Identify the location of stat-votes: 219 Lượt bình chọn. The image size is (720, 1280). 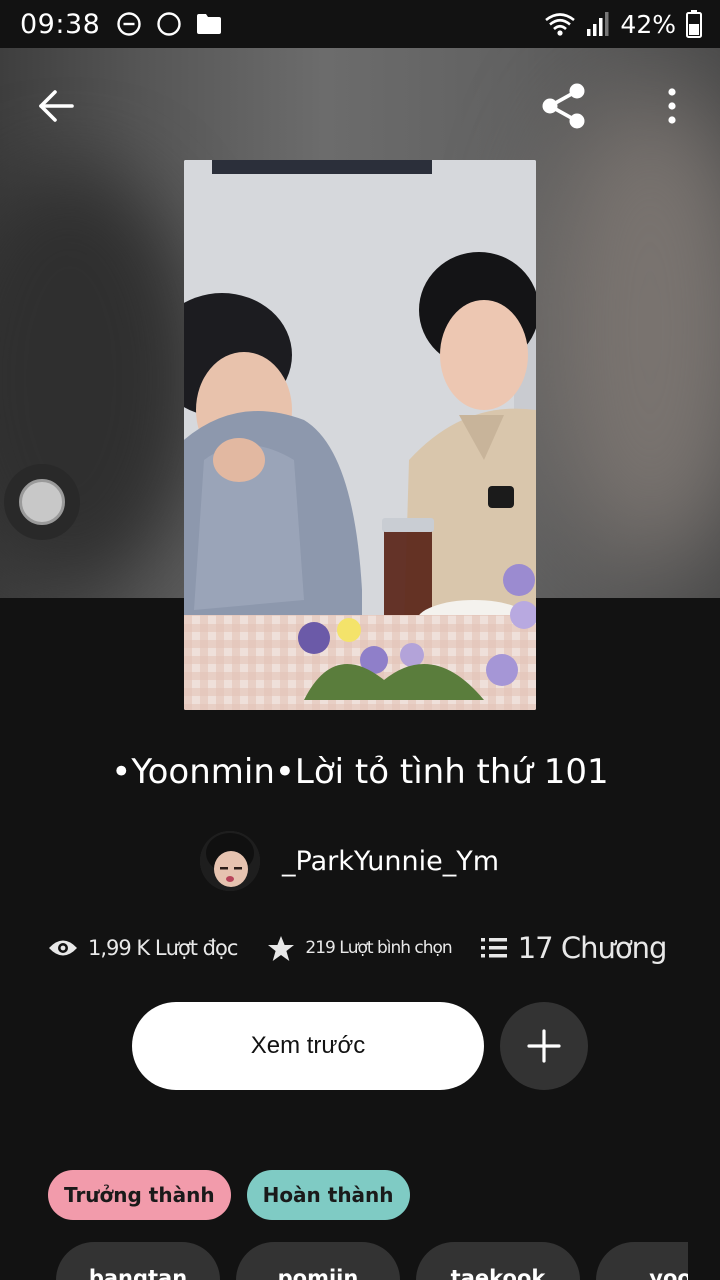
(360, 948).